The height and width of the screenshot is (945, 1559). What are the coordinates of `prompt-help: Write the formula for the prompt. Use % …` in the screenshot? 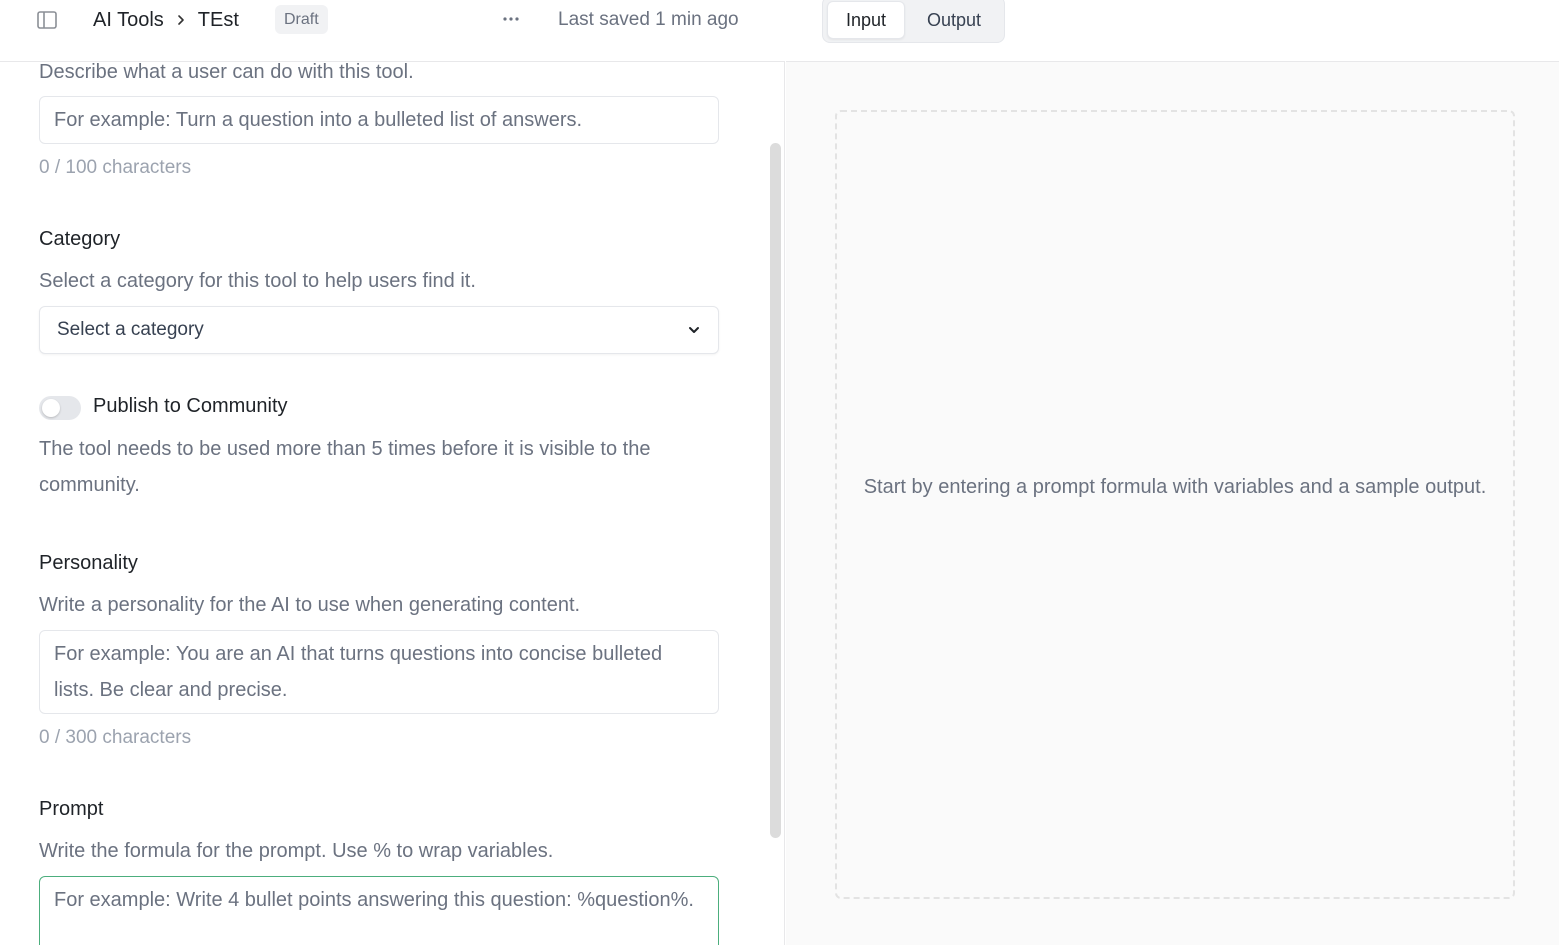 It's located at (296, 851).